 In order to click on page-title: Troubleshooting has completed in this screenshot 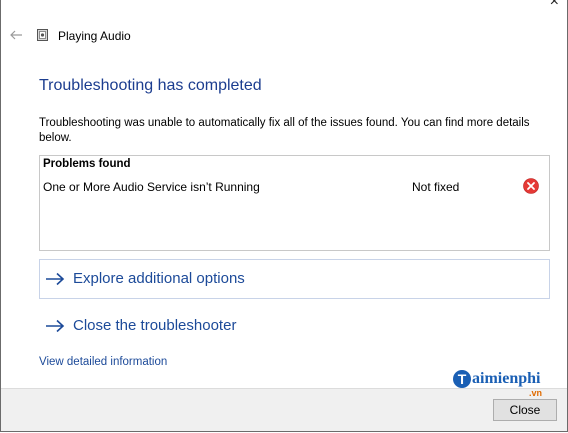, I will do `click(150, 85)`.